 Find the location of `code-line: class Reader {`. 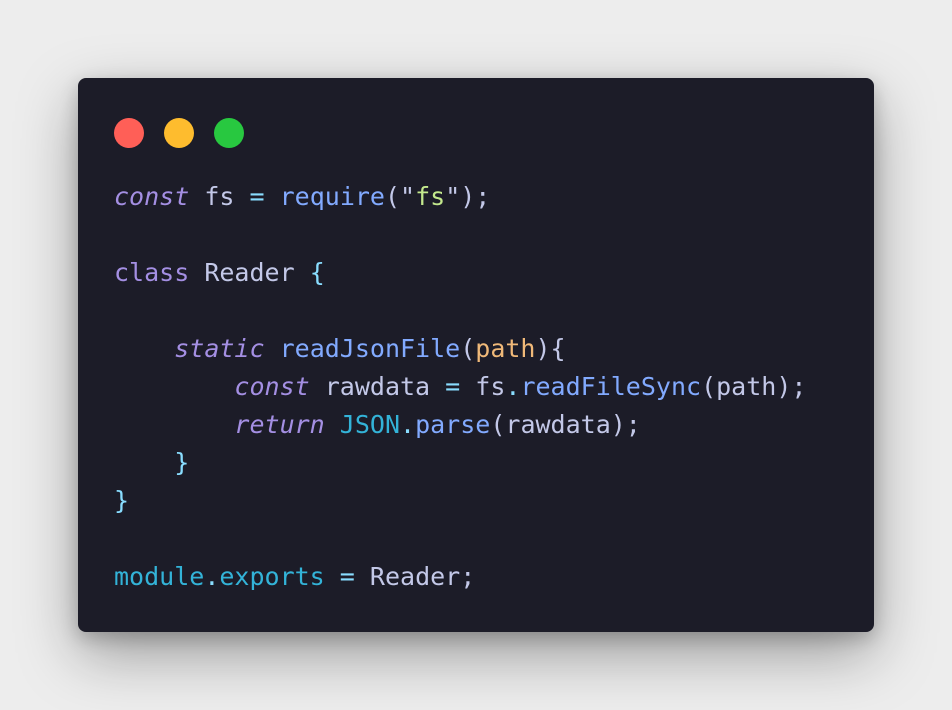

code-line: class Reader { is located at coordinates (460, 273).